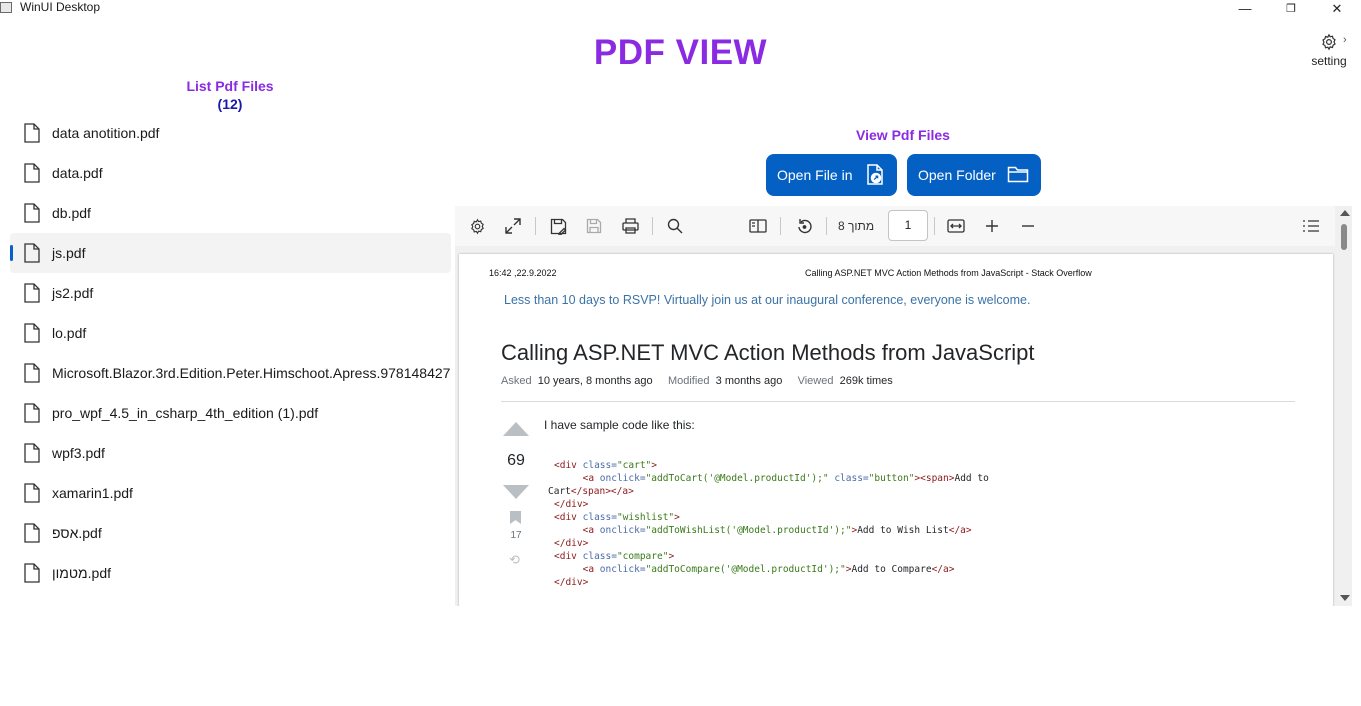  I want to click on file-list-item: מטמון.pdf, so click(230, 573).